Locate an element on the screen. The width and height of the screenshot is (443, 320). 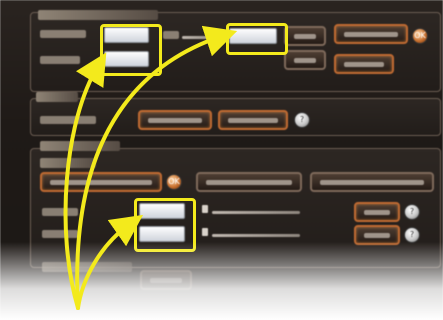
arrow-to-middle is located at coordinates (110, 262).